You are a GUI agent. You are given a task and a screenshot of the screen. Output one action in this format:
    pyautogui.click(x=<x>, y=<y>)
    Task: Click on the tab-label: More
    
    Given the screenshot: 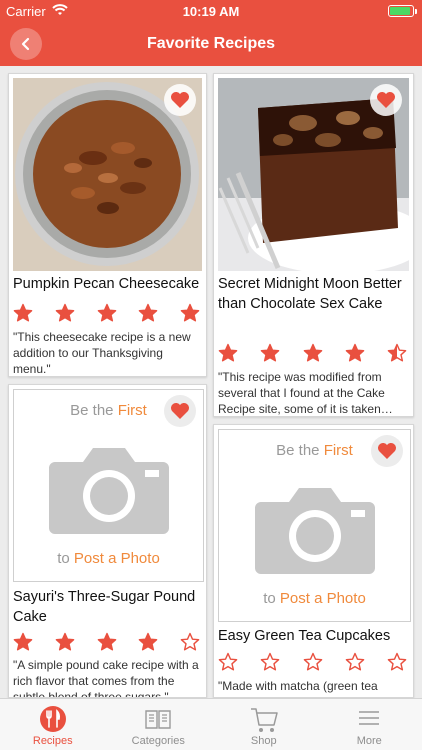 What is the action you would take?
    pyautogui.click(x=369, y=741)
    